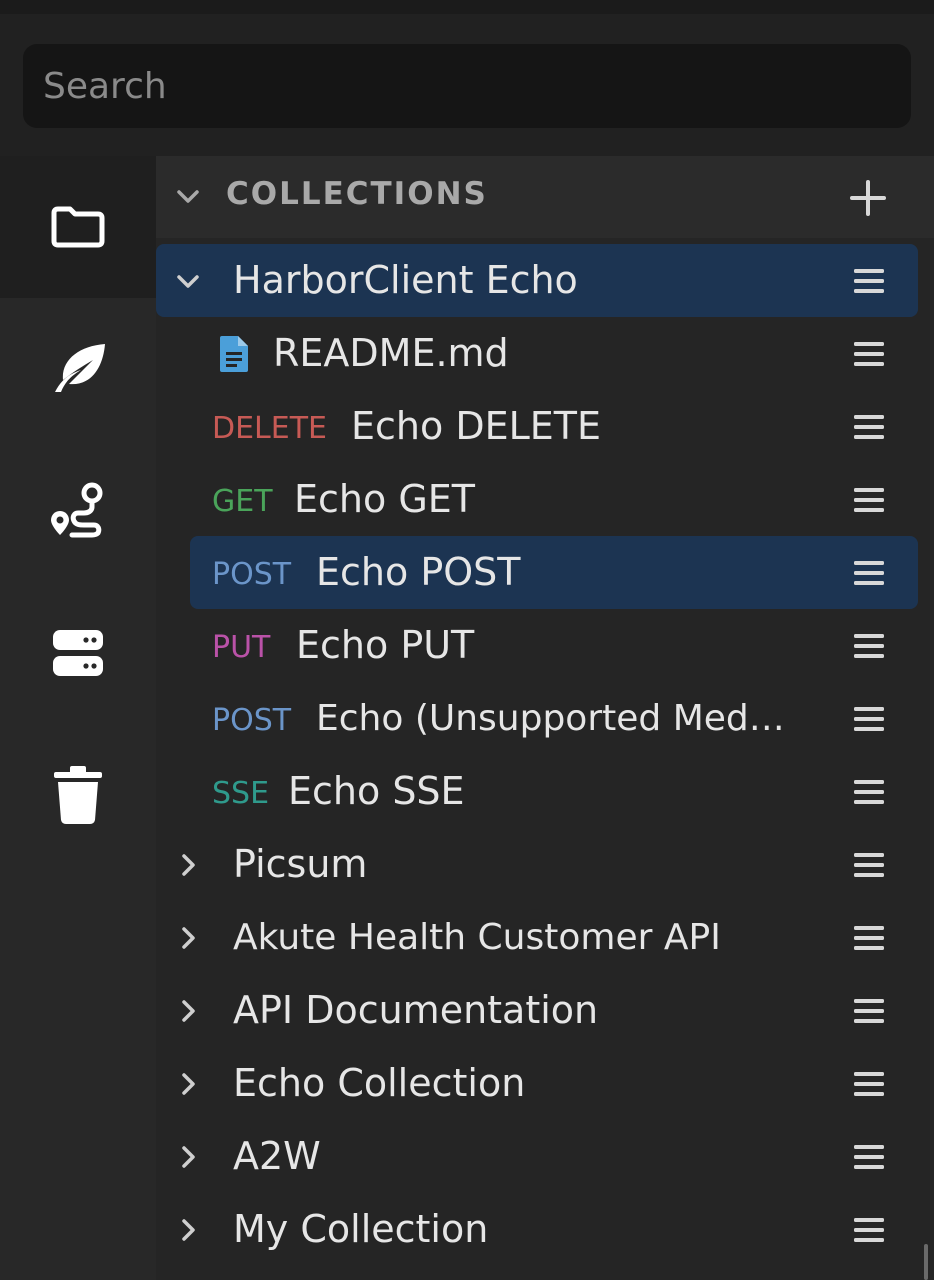 This screenshot has width=934, height=1280. Describe the element at coordinates (384, 499) in the screenshot. I see `request-label: Echo GET` at that location.